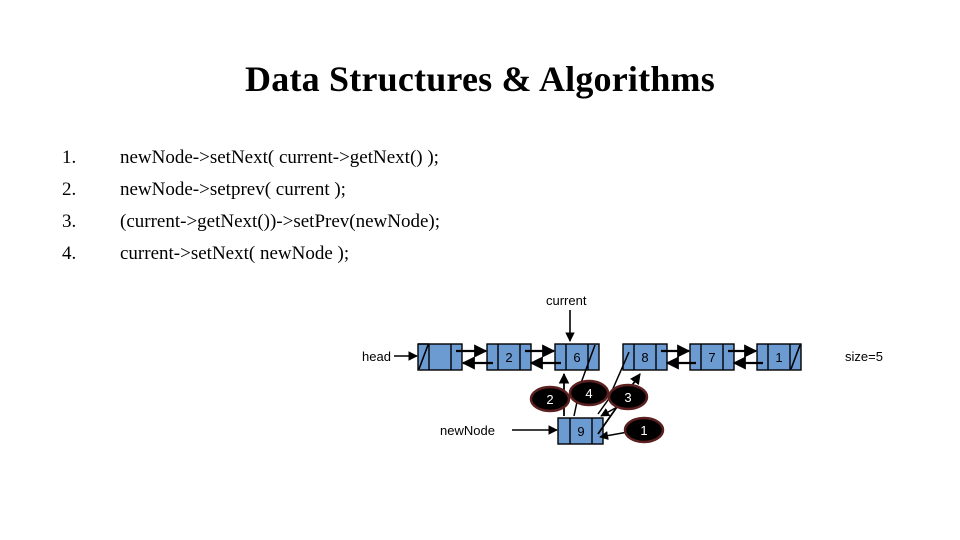 The image size is (960, 540). What do you see at coordinates (376, 356) in the screenshot?
I see `head-label: head` at bounding box center [376, 356].